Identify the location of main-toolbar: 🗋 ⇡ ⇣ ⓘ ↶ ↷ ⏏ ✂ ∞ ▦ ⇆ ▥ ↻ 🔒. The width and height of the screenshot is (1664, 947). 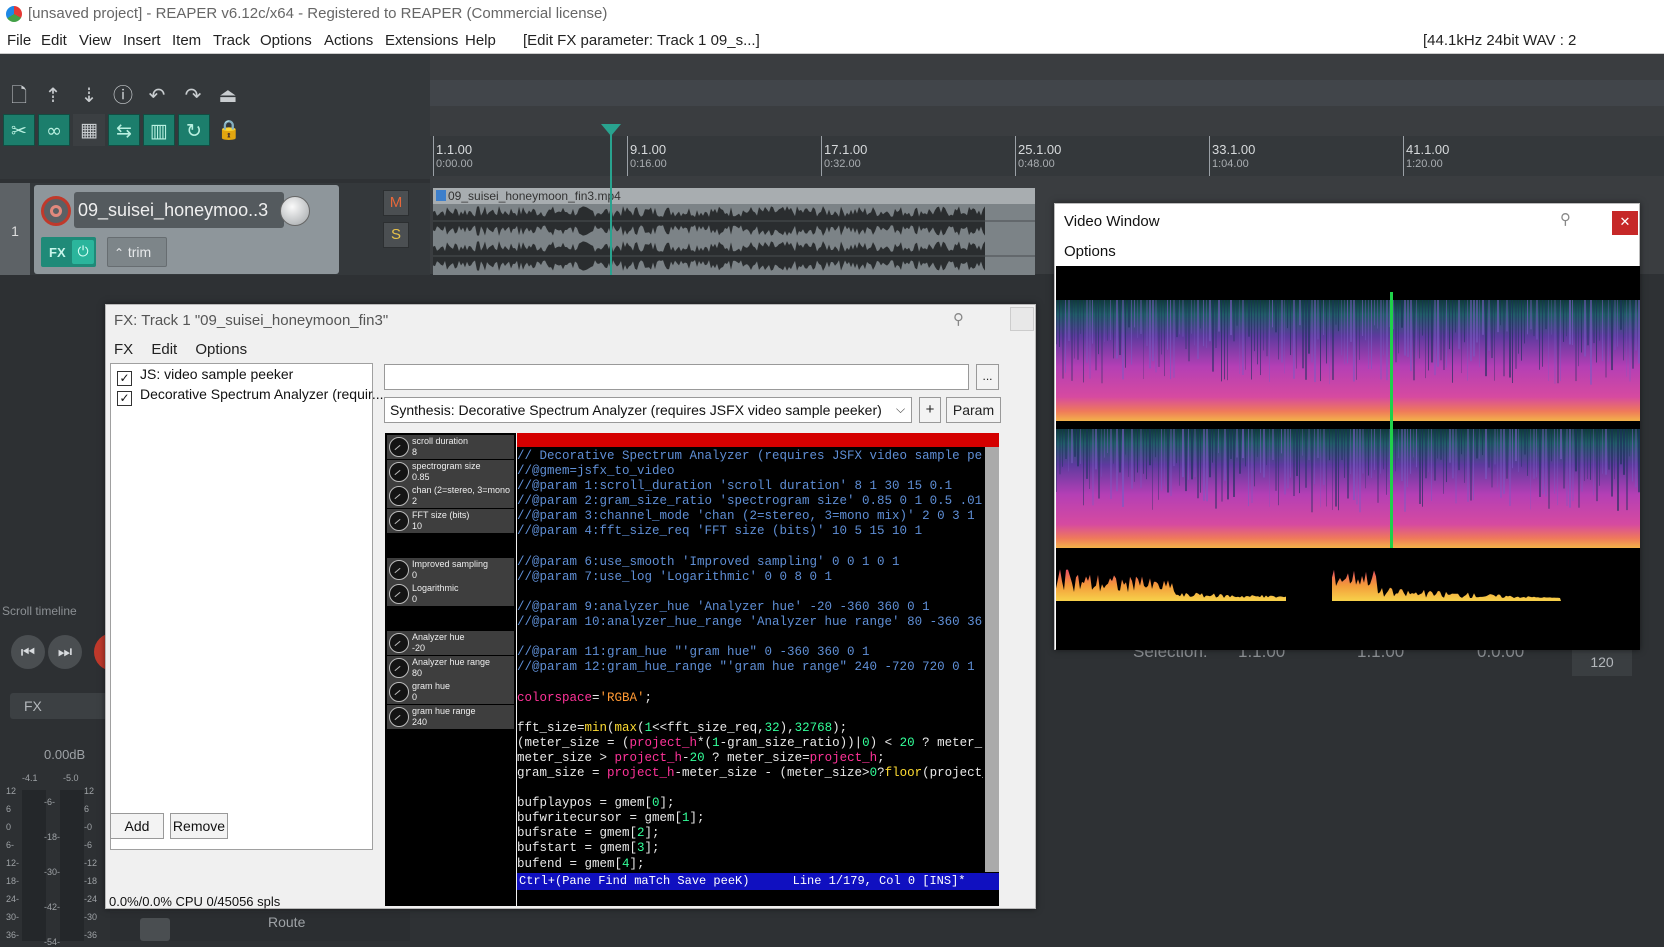
(215, 116).